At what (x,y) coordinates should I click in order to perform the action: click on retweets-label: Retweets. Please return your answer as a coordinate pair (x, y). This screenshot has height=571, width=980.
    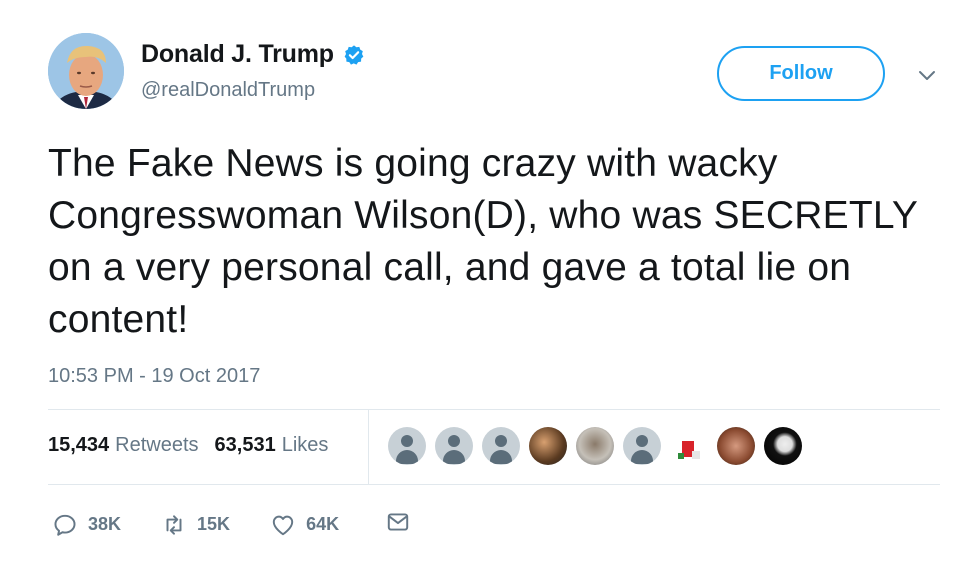
    Looking at the image, I should click on (157, 445).